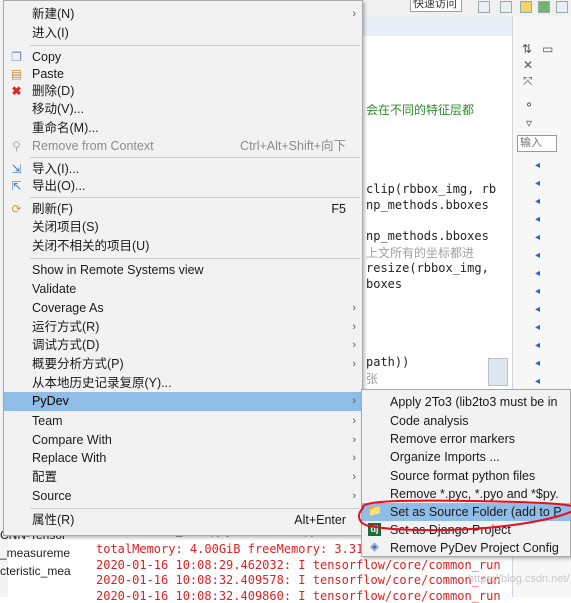  Describe the element at coordinates (183, 520) in the screenshot. I see `menu-item-properties: 属性(R) Alt+Enter` at that location.